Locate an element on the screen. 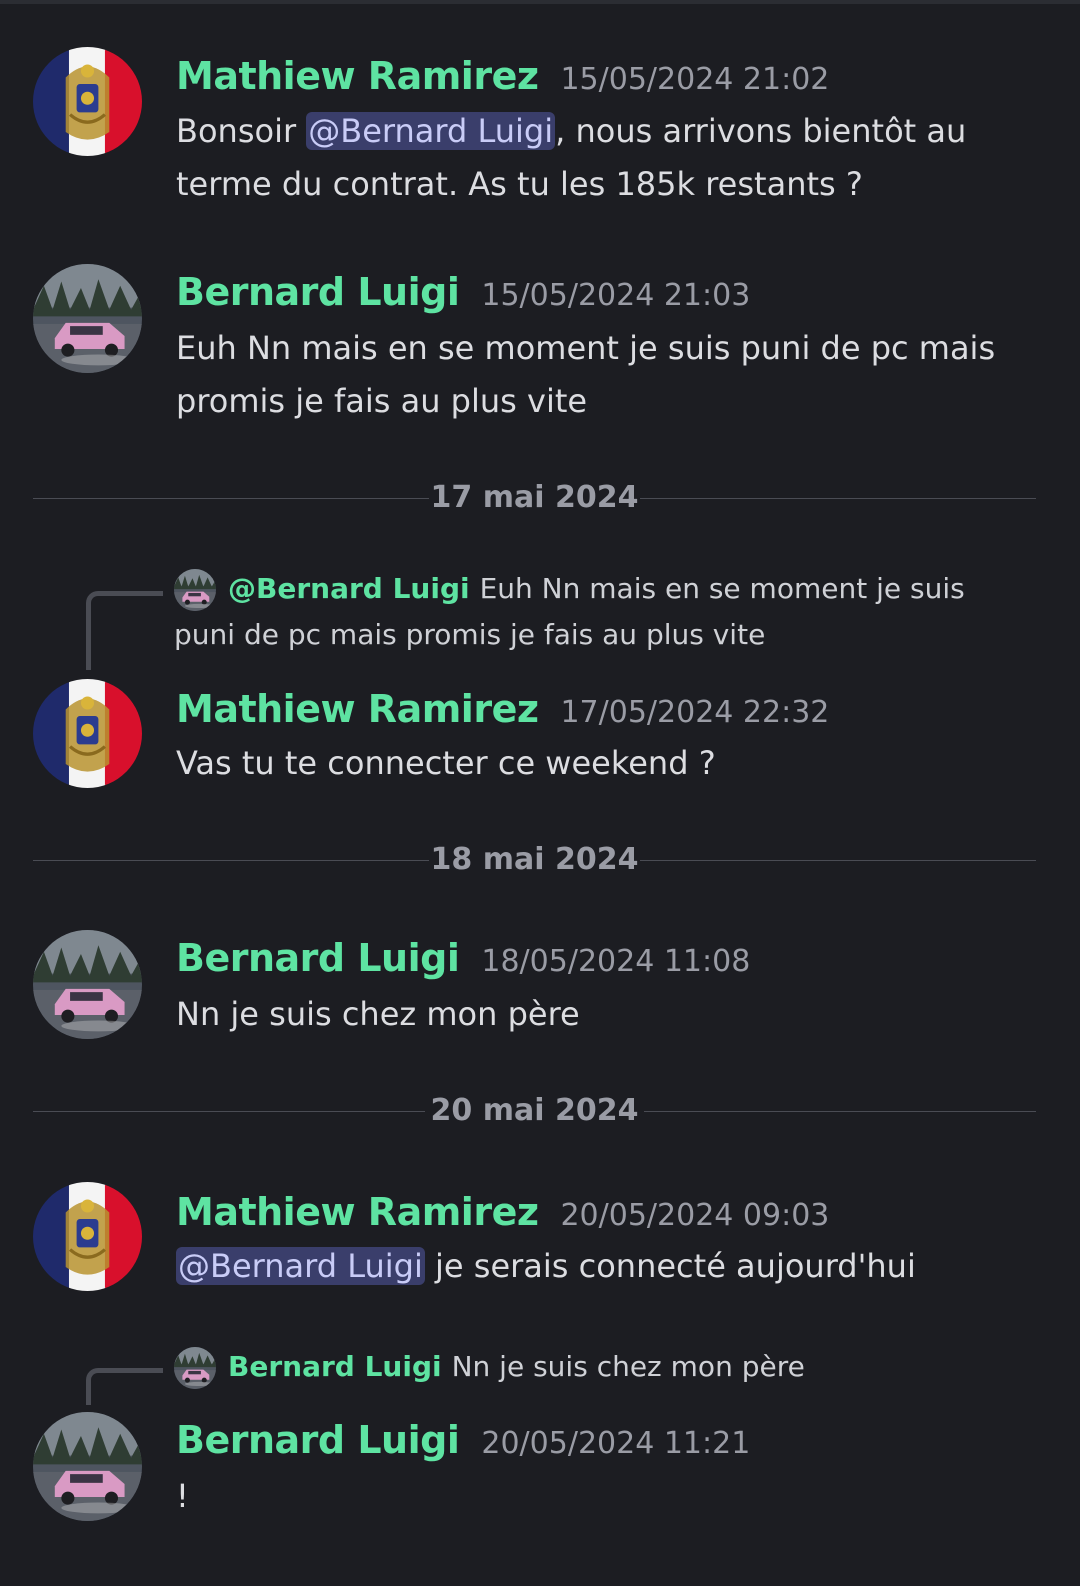 This screenshot has width=1080, height=1586. message-timestamp: 18/05/2024 11:08 is located at coordinates (616, 961).